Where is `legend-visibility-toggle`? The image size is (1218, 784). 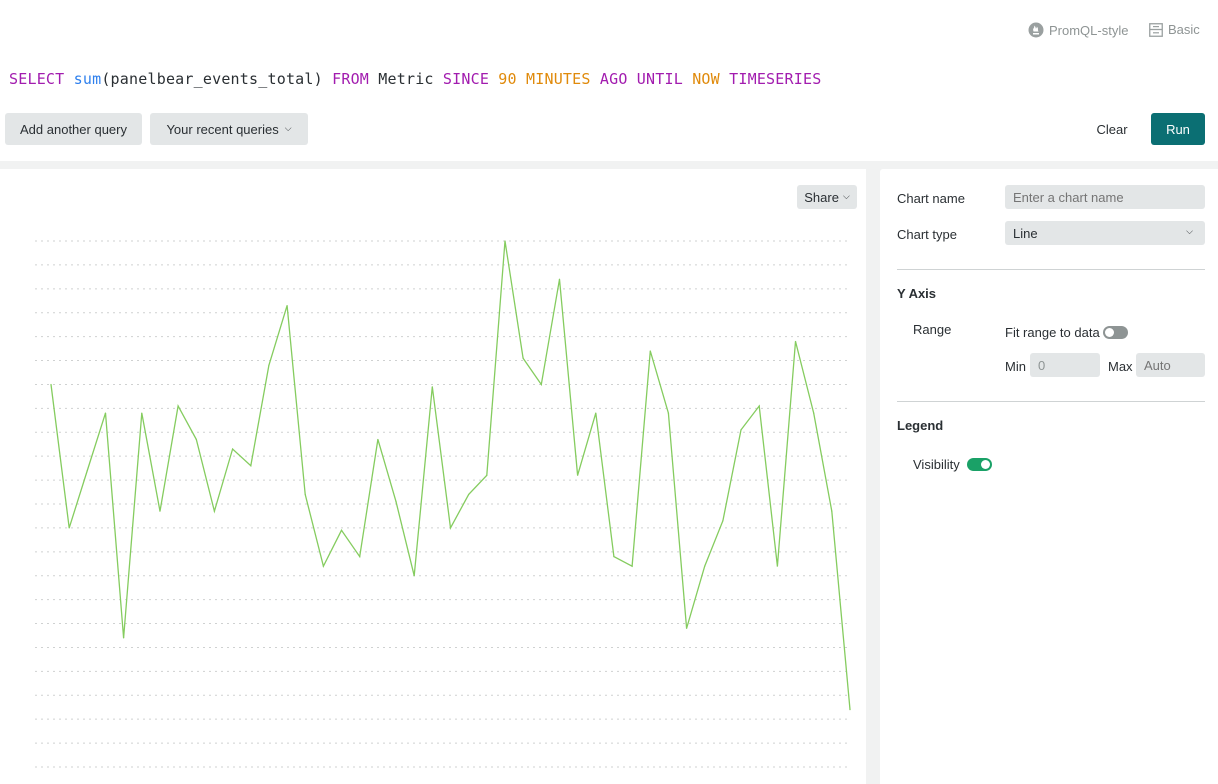 legend-visibility-toggle is located at coordinates (979, 464).